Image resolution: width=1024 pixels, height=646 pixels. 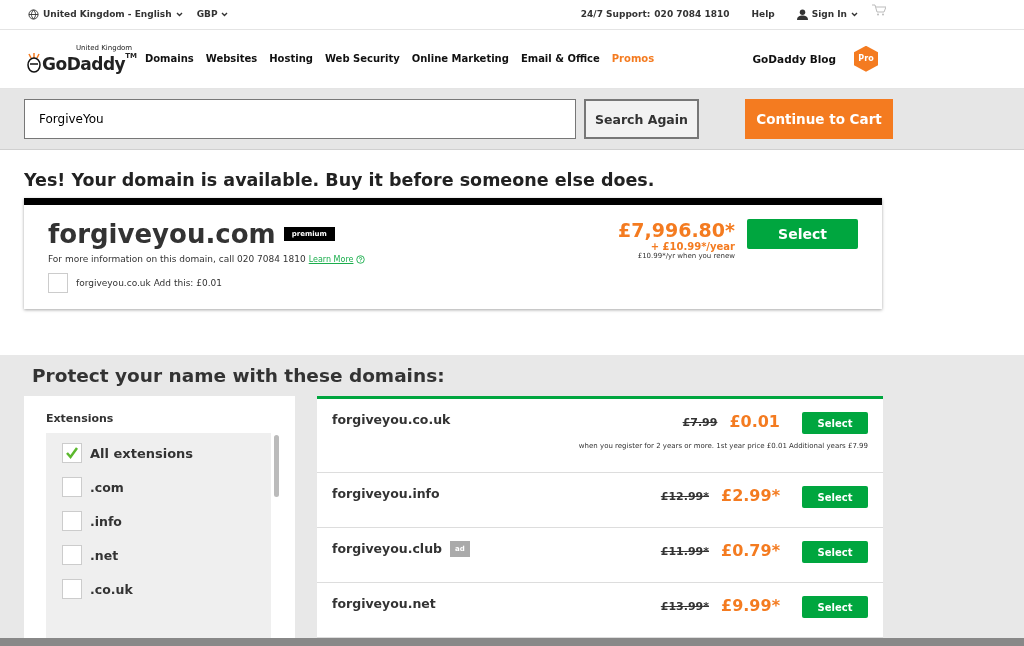 What do you see at coordinates (460, 59) in the screenshot?
I see `nav-link: Online Marketing` at bounding box center [460, 59].